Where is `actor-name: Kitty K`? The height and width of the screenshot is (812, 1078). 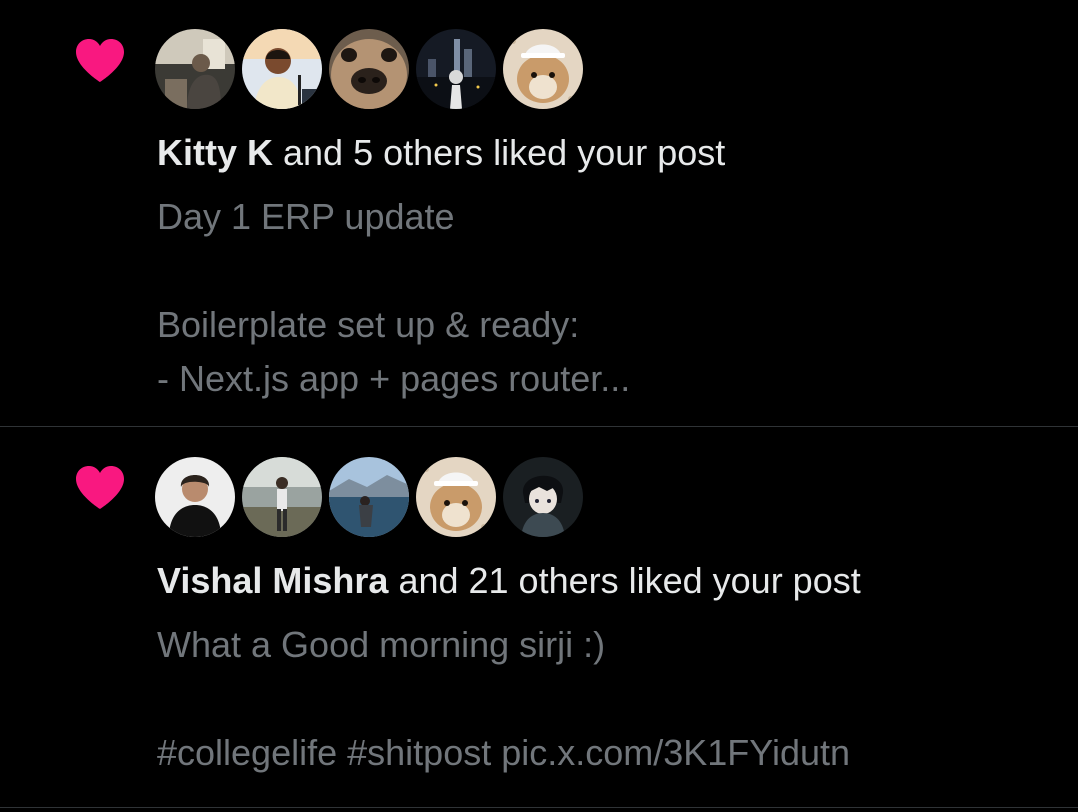
actor-name: Kitty K is located at coordinates (215, 152).